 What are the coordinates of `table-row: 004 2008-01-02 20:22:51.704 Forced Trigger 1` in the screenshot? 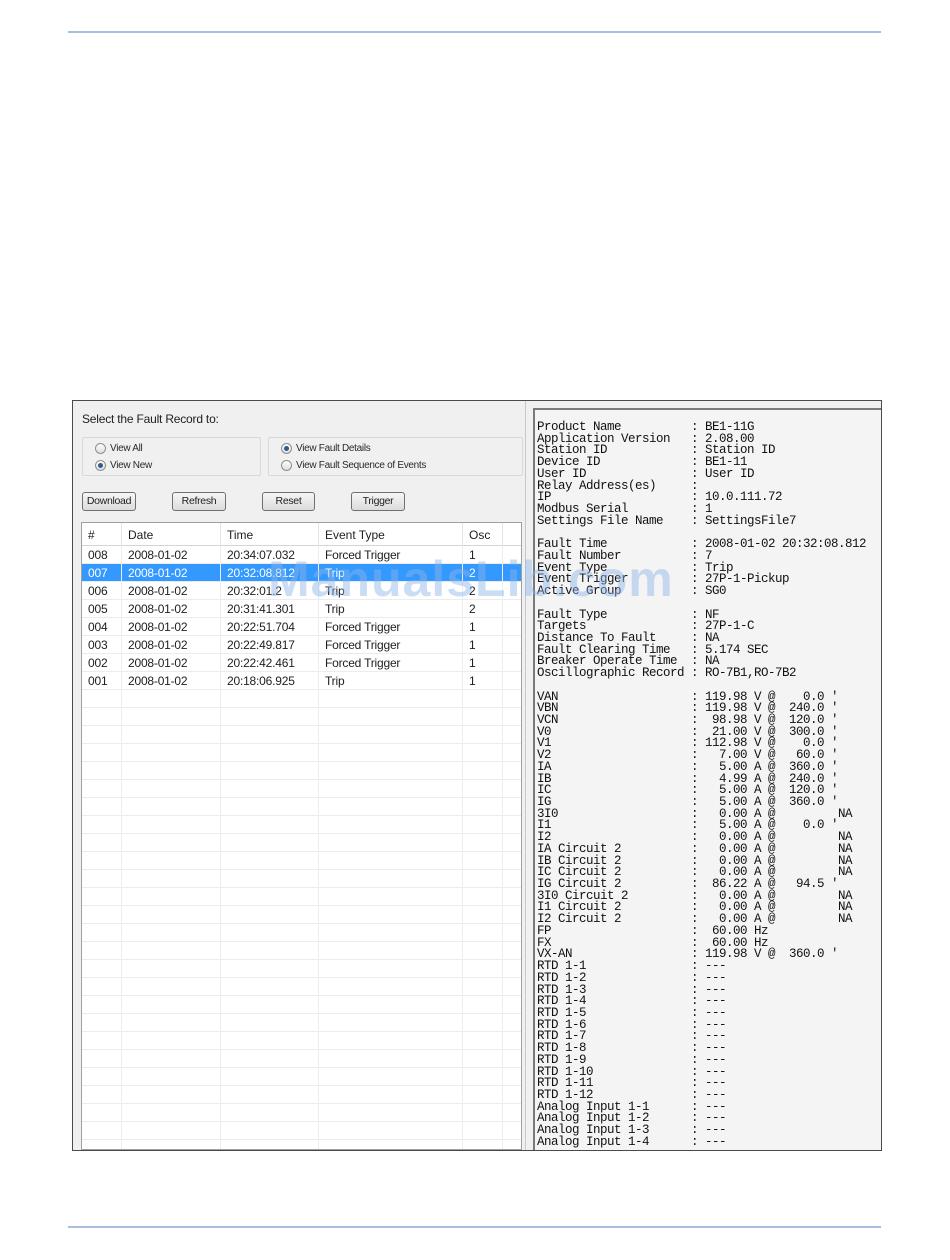 It's located at (301, 627).